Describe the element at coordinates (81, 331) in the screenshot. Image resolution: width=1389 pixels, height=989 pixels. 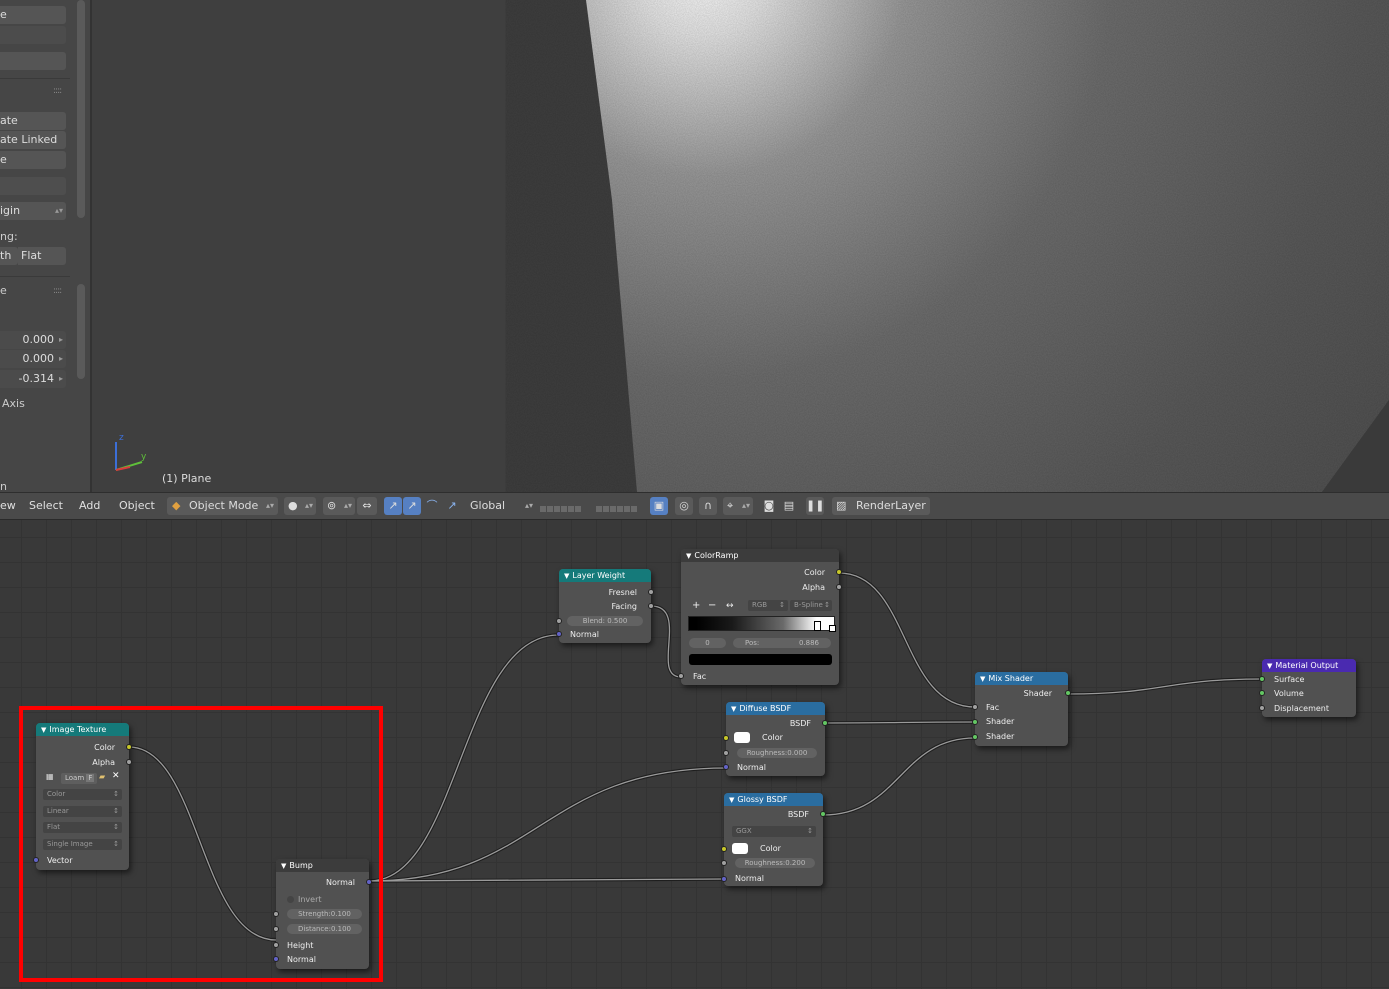
I see `scrollbar-lower` at that location.